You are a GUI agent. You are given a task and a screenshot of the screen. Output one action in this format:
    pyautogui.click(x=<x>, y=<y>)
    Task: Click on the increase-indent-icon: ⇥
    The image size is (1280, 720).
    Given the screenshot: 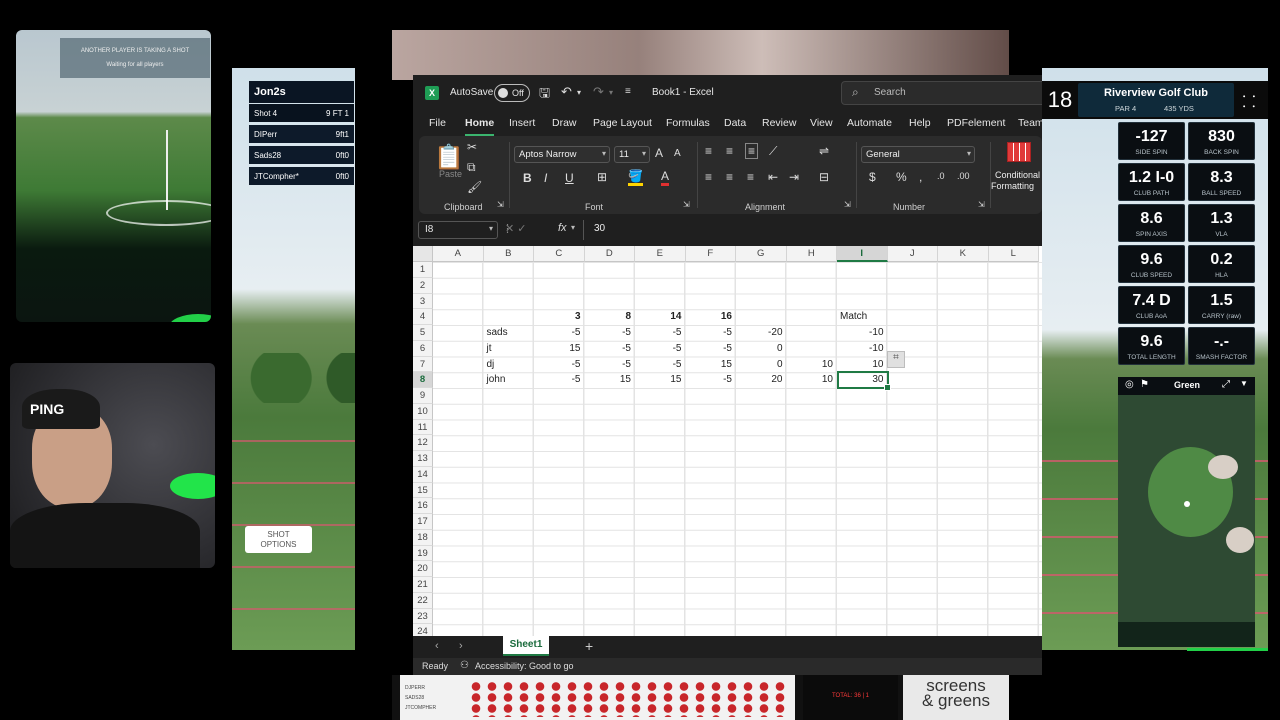 What is the action you would take?
    pyautogui.click(x=794, y=177)
    